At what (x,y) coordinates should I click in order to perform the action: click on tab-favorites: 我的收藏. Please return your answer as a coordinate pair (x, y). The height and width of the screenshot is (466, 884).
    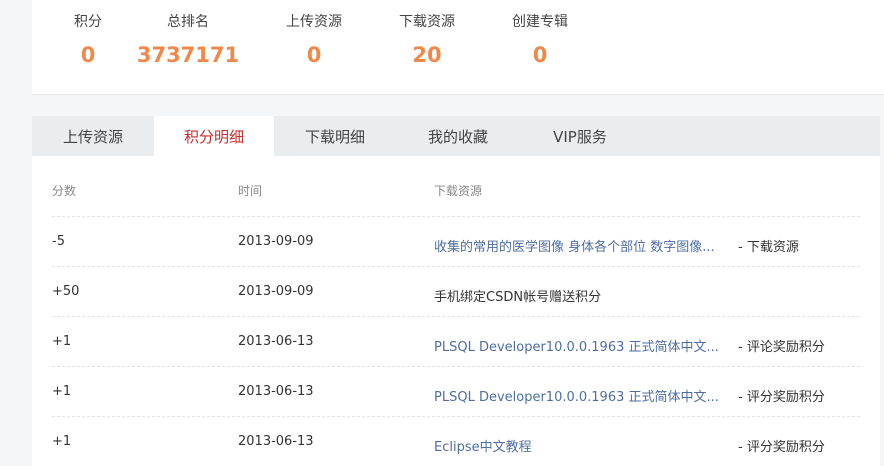
    Looking at the image, I should click on (458, 136).